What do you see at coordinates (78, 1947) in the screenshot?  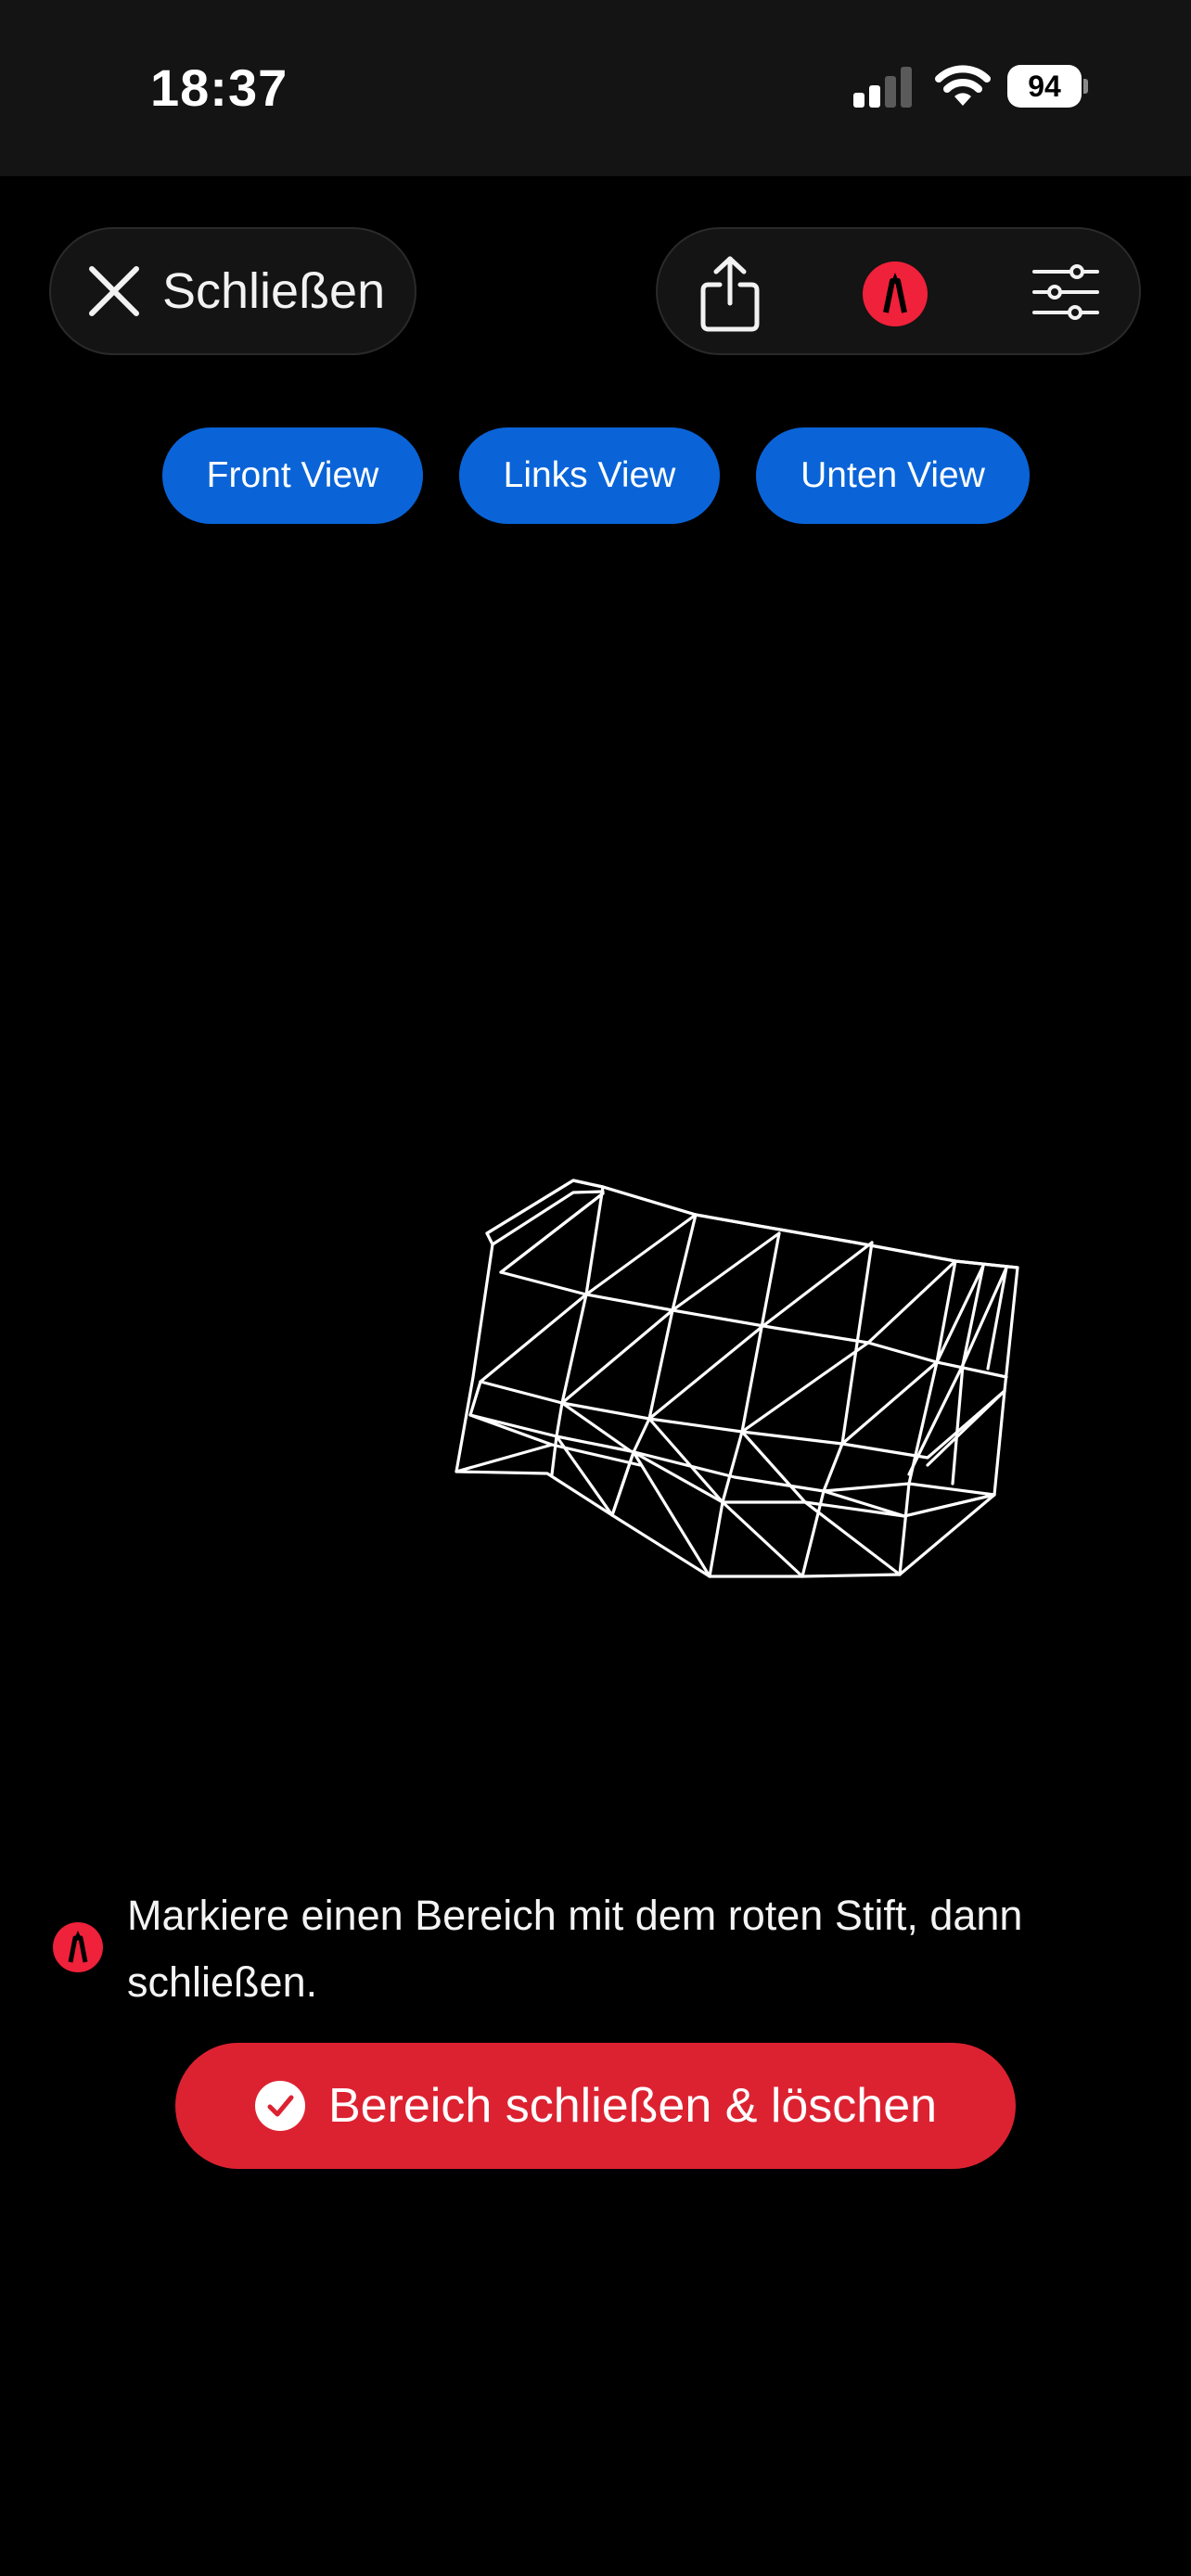 I see `pen-hint-icon` at bounding box center [78, 1947].